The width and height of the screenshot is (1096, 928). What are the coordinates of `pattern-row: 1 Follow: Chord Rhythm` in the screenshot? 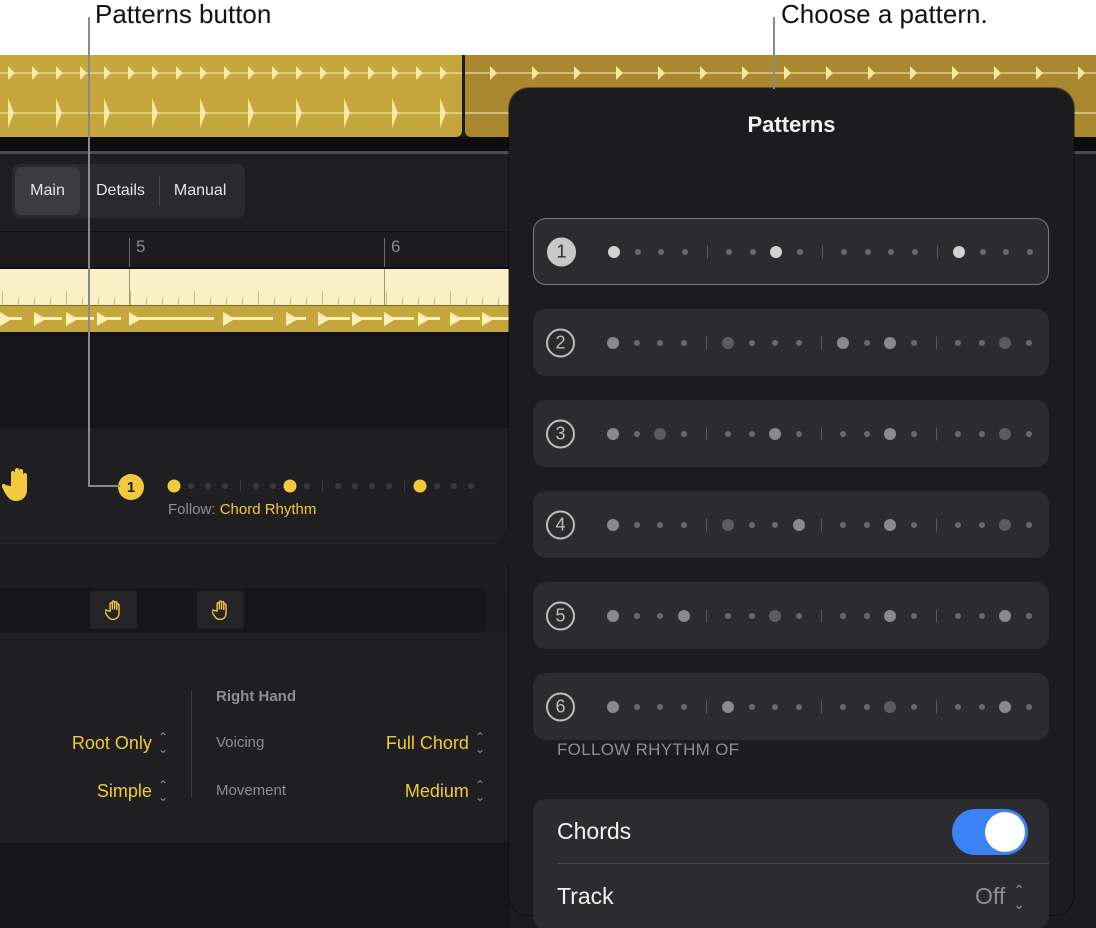 It's located at (255, 485).